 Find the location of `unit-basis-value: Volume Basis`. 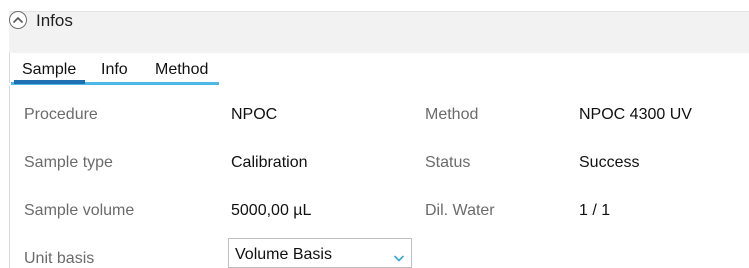

unit-basis-value: Volume Basis is located at coordinates (283, 254).